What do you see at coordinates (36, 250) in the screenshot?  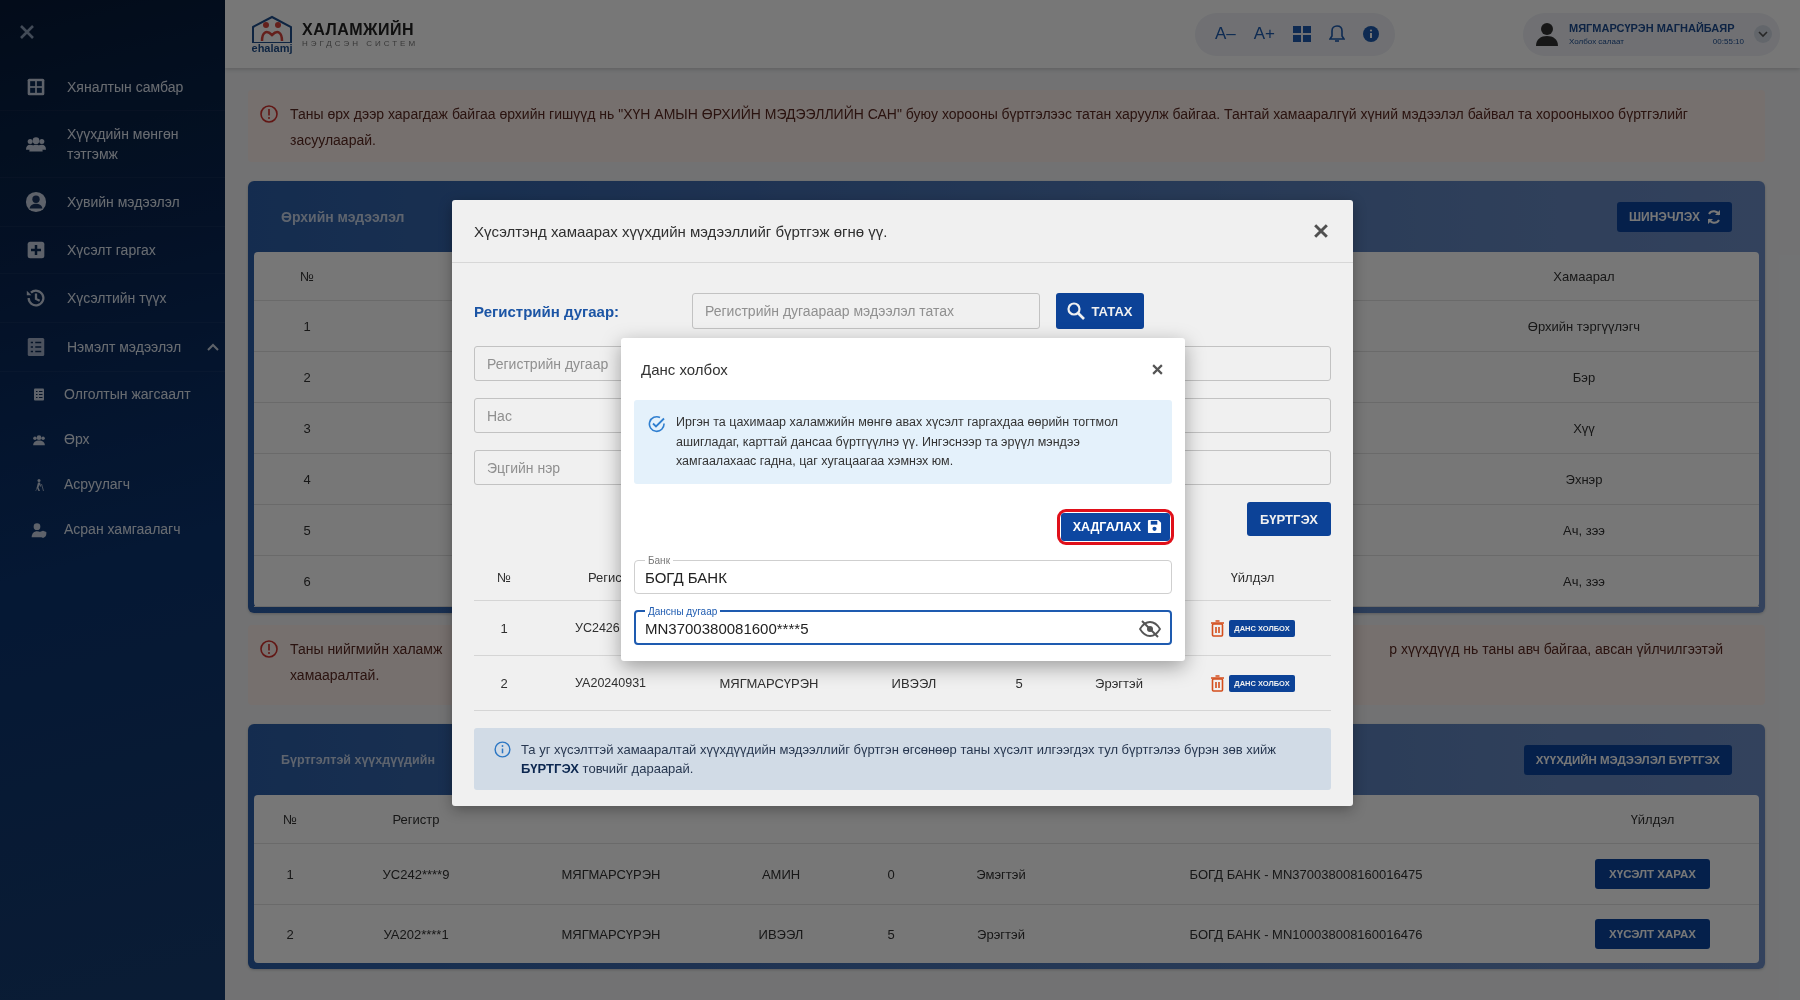 I see `plus-icon` at bounding box center [36, 250].